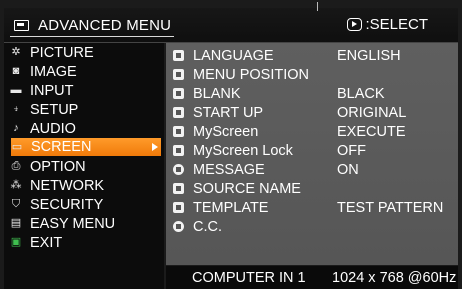 The image size is (462, 289). What do you see at coordinates (178, 112) in the screenshot?
I see `start-up-icon` at bounding box center [178, 112].